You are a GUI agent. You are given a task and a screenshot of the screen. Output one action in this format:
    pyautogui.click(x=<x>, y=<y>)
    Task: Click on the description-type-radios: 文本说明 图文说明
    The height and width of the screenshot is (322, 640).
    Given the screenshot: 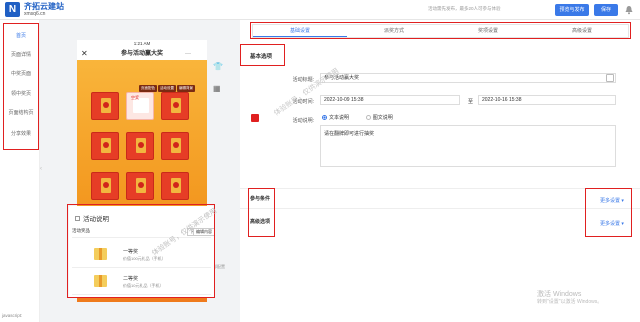 What is the action you would take?
    pyautogui.click(x=357, y=117)
    